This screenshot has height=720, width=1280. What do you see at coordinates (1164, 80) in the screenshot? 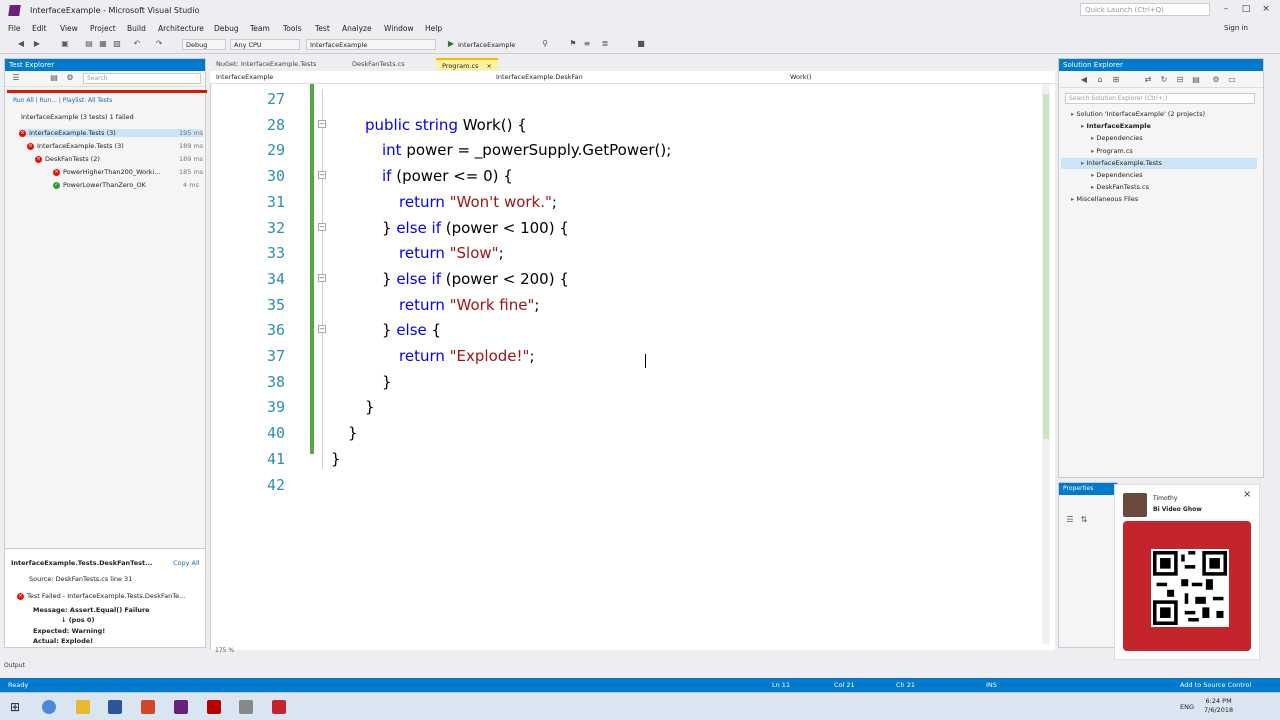
I see `refresh-icon: ↻` at bounding box center [1164, 80].